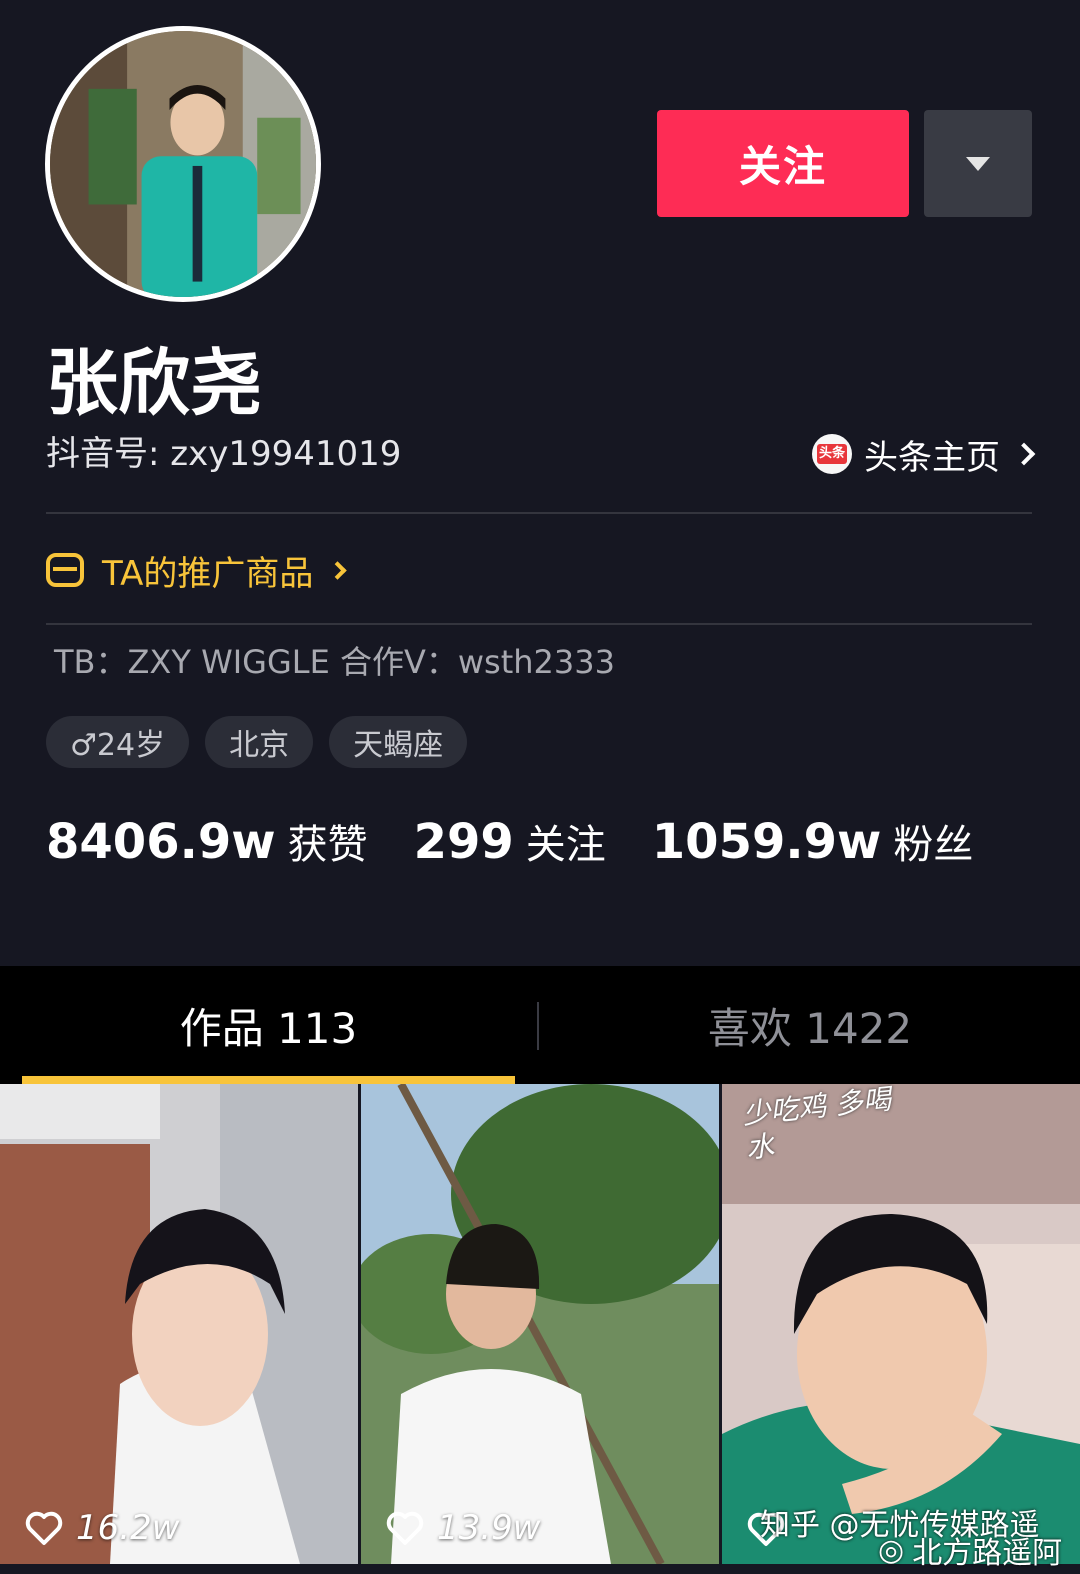 This screenshot has width=1080, height=1574. I want to click on stat-value: 299, so click(463, 842).